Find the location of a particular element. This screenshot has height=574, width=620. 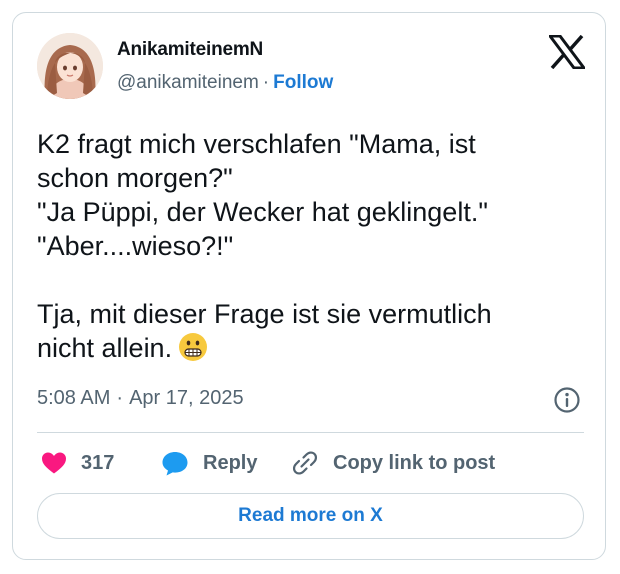

info-icon is located at coordinates (567, 400).